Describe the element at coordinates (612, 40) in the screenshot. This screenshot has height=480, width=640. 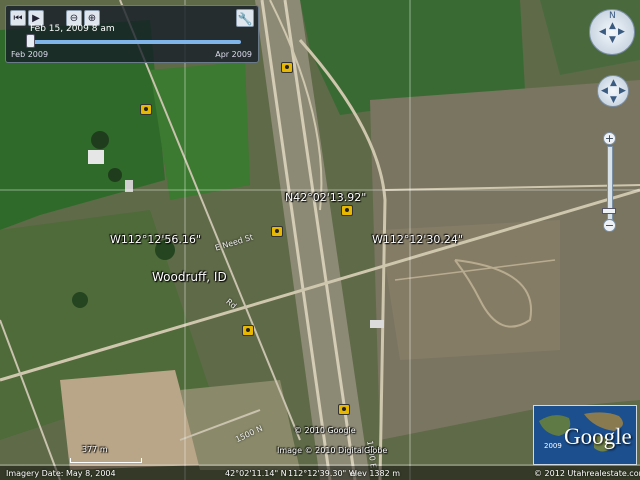
I see `tilt-down-icon: ▼` at that location.